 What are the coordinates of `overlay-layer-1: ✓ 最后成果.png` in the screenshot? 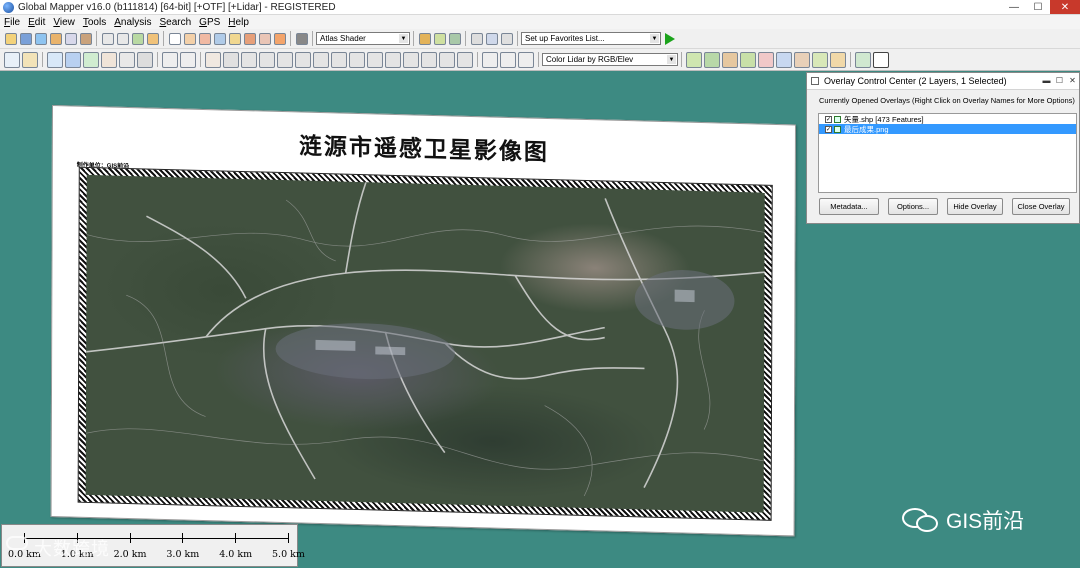 It's located at (947, 129).